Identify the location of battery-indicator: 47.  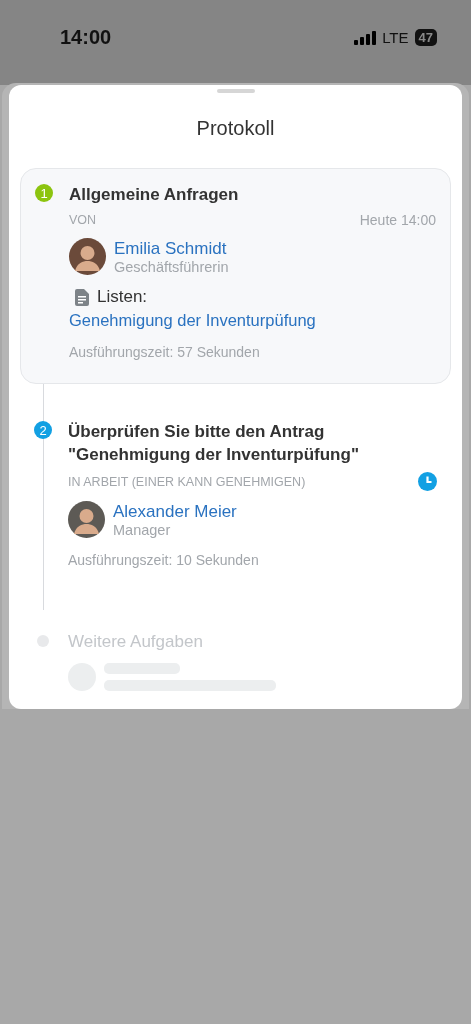
(425, 37).